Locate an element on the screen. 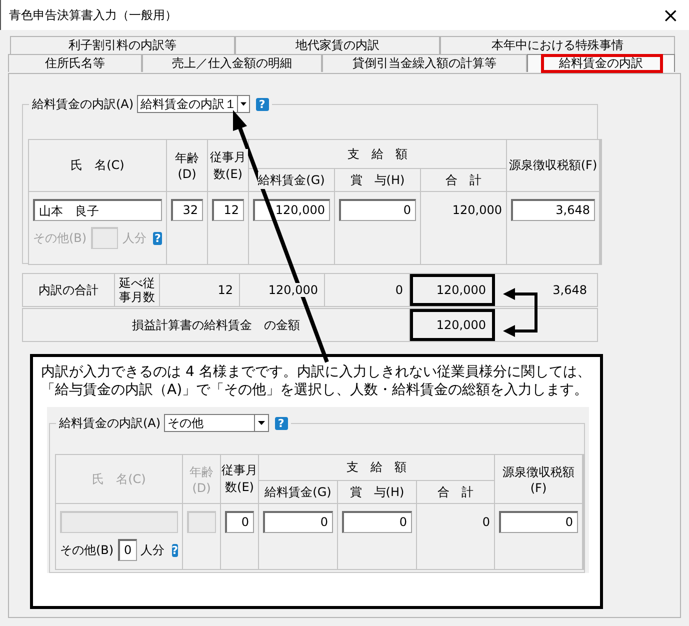 Image resolution: width=689 pixels, height=626 pixels. tab: 住所氏名等 is located at coordinates (75, 63).